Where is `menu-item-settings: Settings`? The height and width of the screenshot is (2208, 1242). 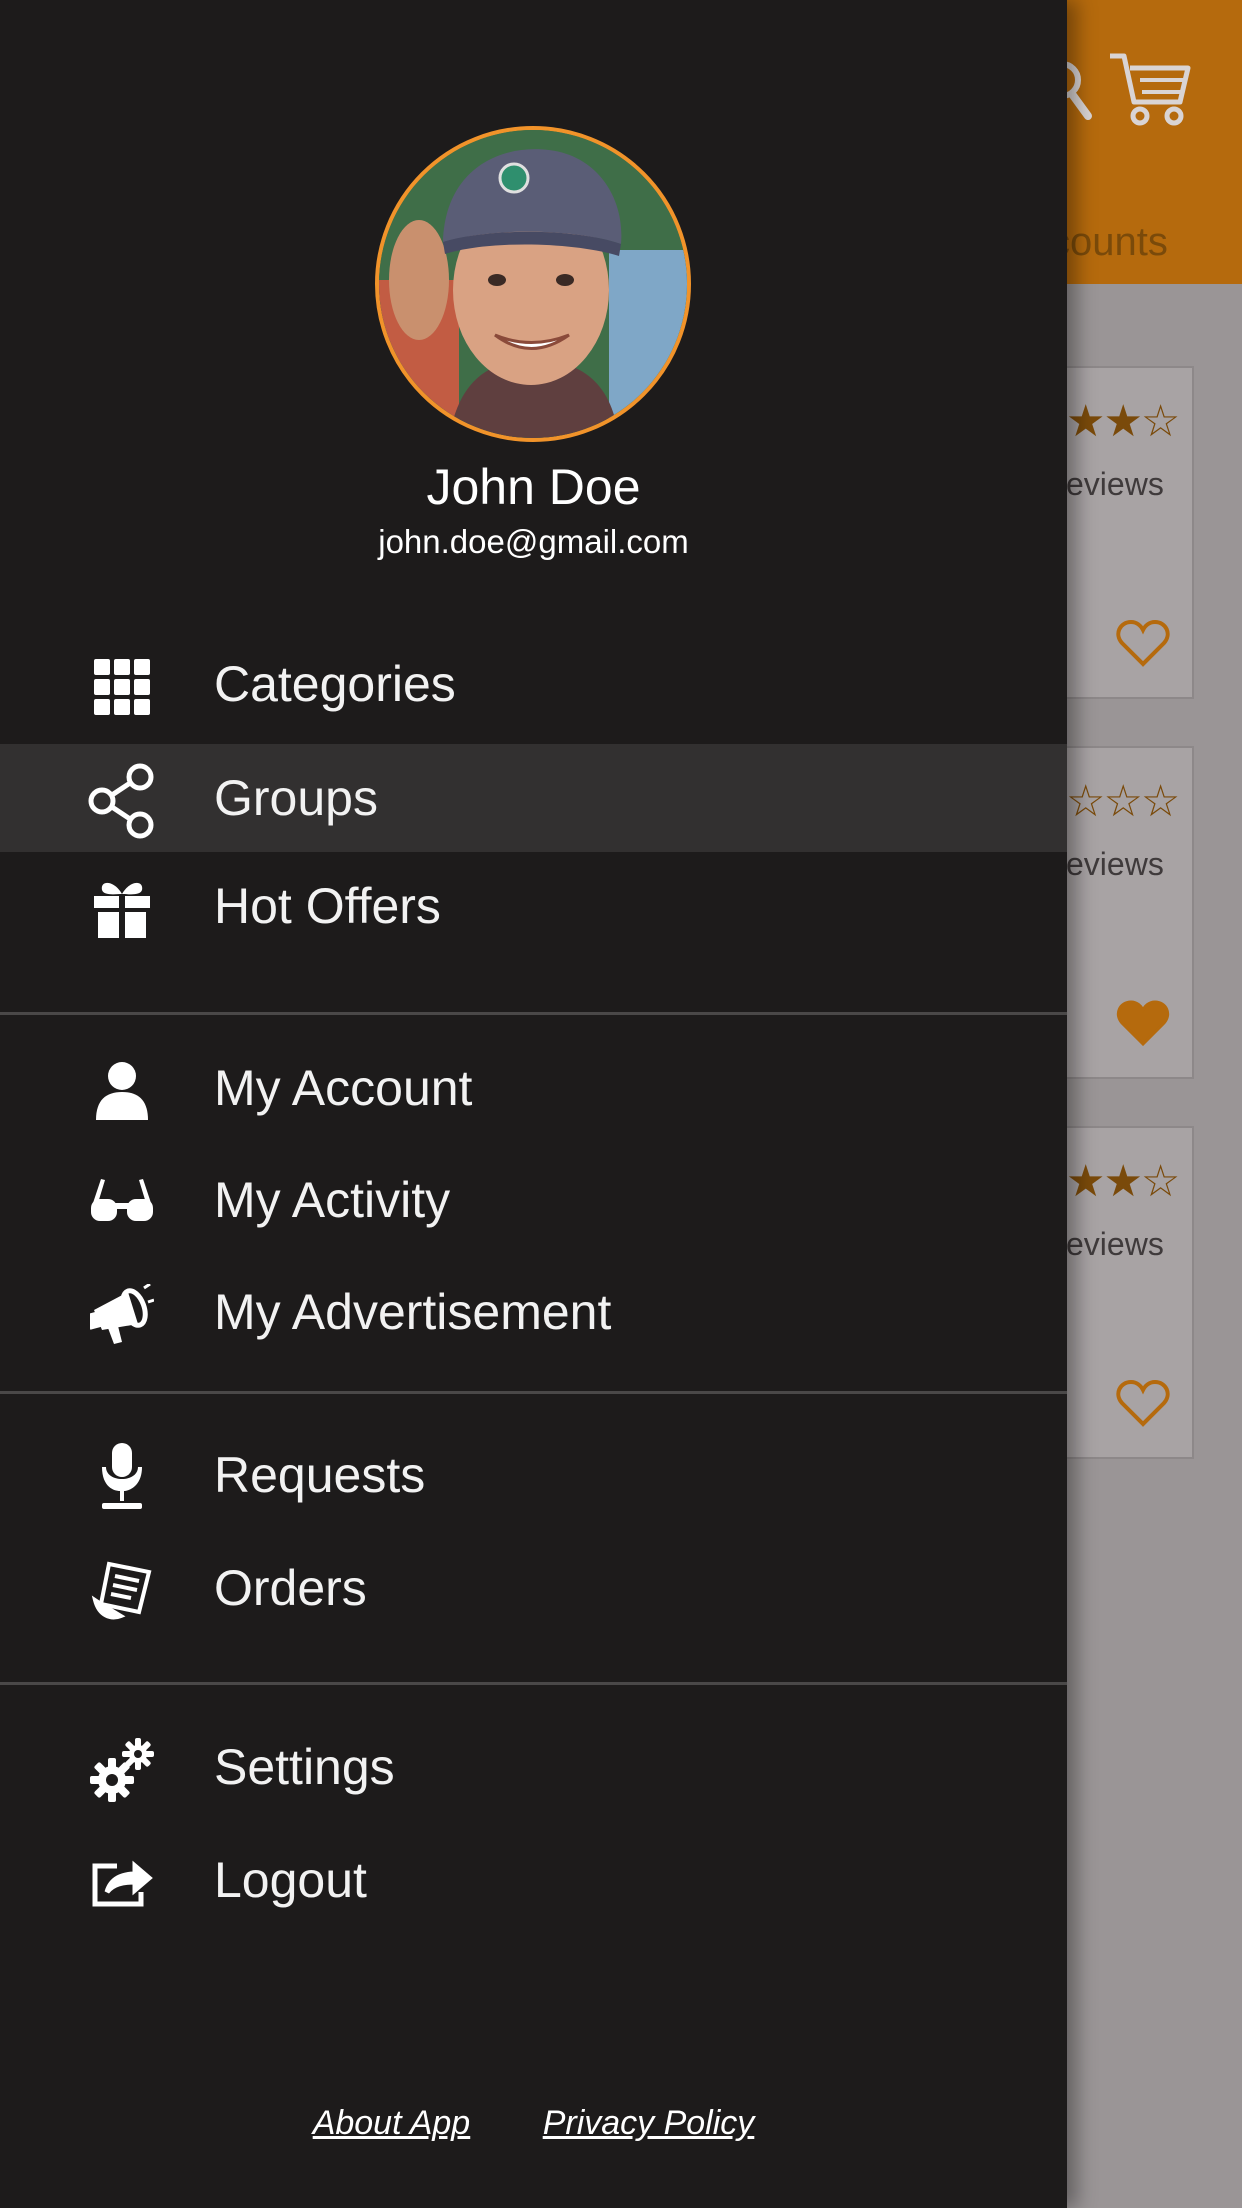
menu-item-settings: Settings is located at coordinates (533, 1767).